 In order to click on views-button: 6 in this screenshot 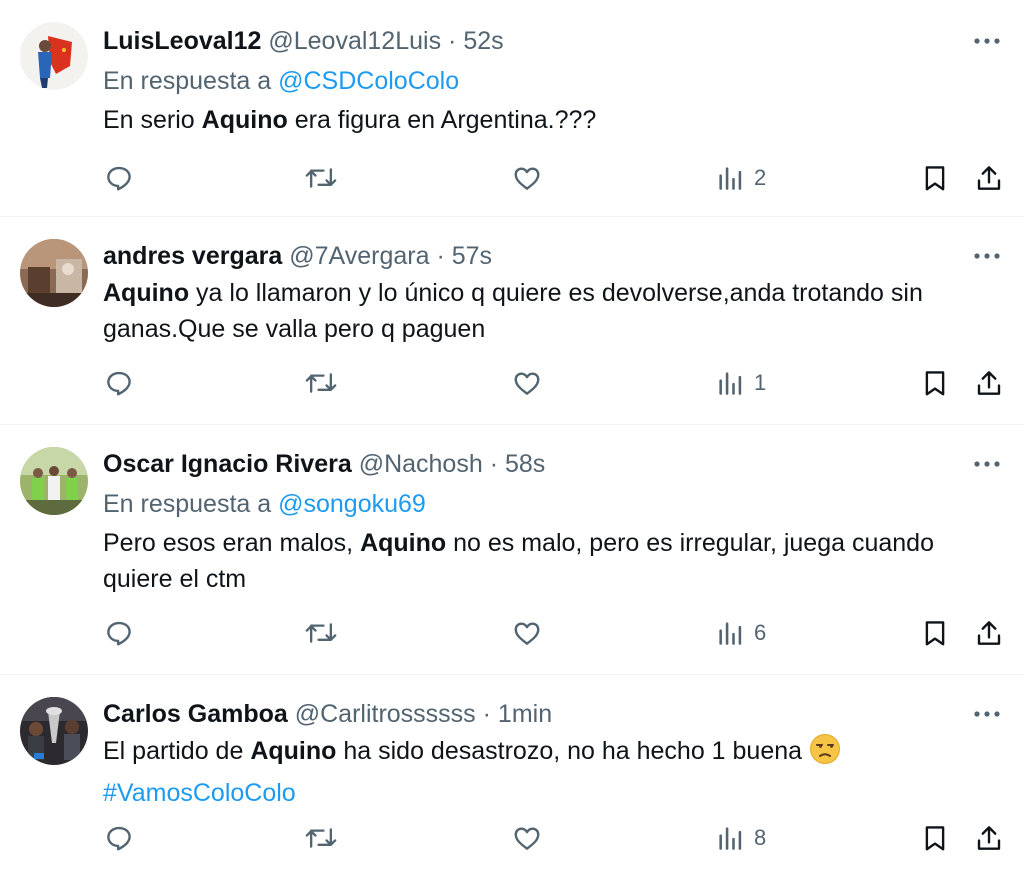, I will do `click(741, 633)`.